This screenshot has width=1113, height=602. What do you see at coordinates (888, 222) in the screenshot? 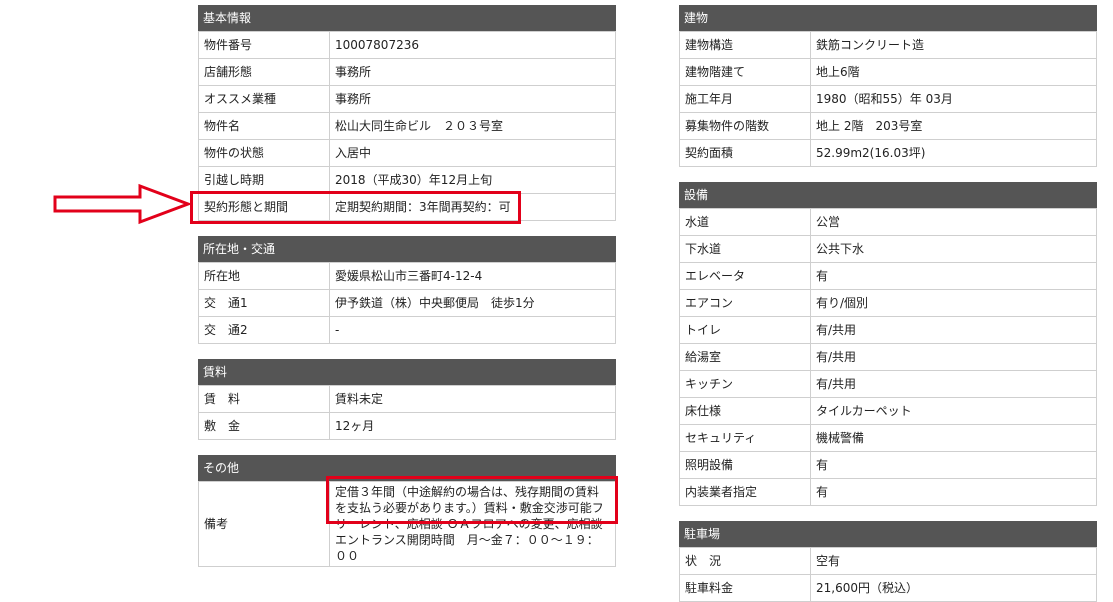
I see `table-row: 水道 公営` at bounding box center [888, 222].